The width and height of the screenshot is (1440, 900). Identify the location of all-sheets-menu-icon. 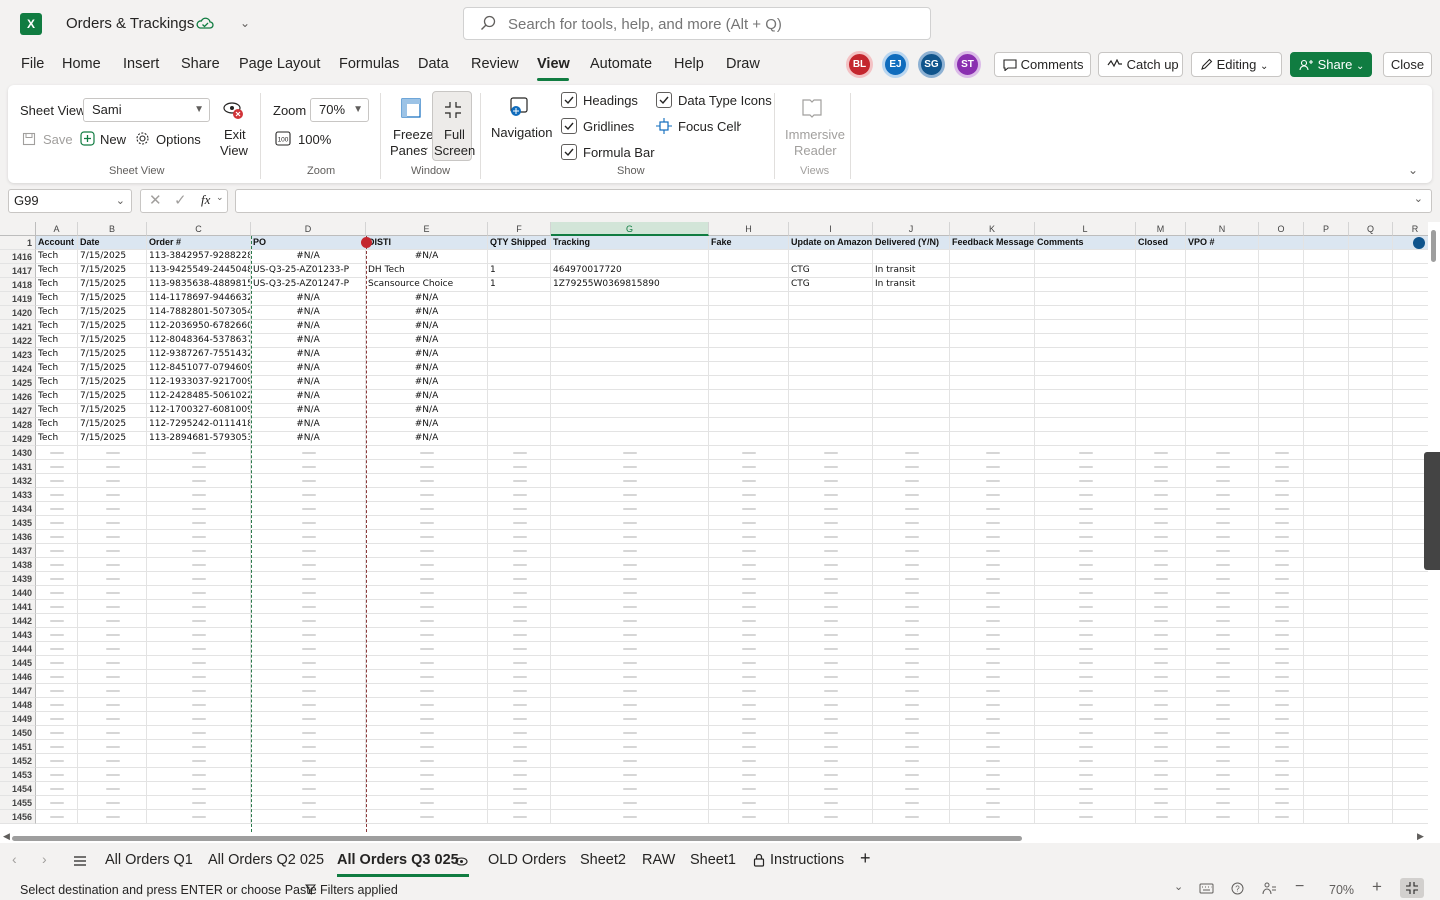
(80, 861).